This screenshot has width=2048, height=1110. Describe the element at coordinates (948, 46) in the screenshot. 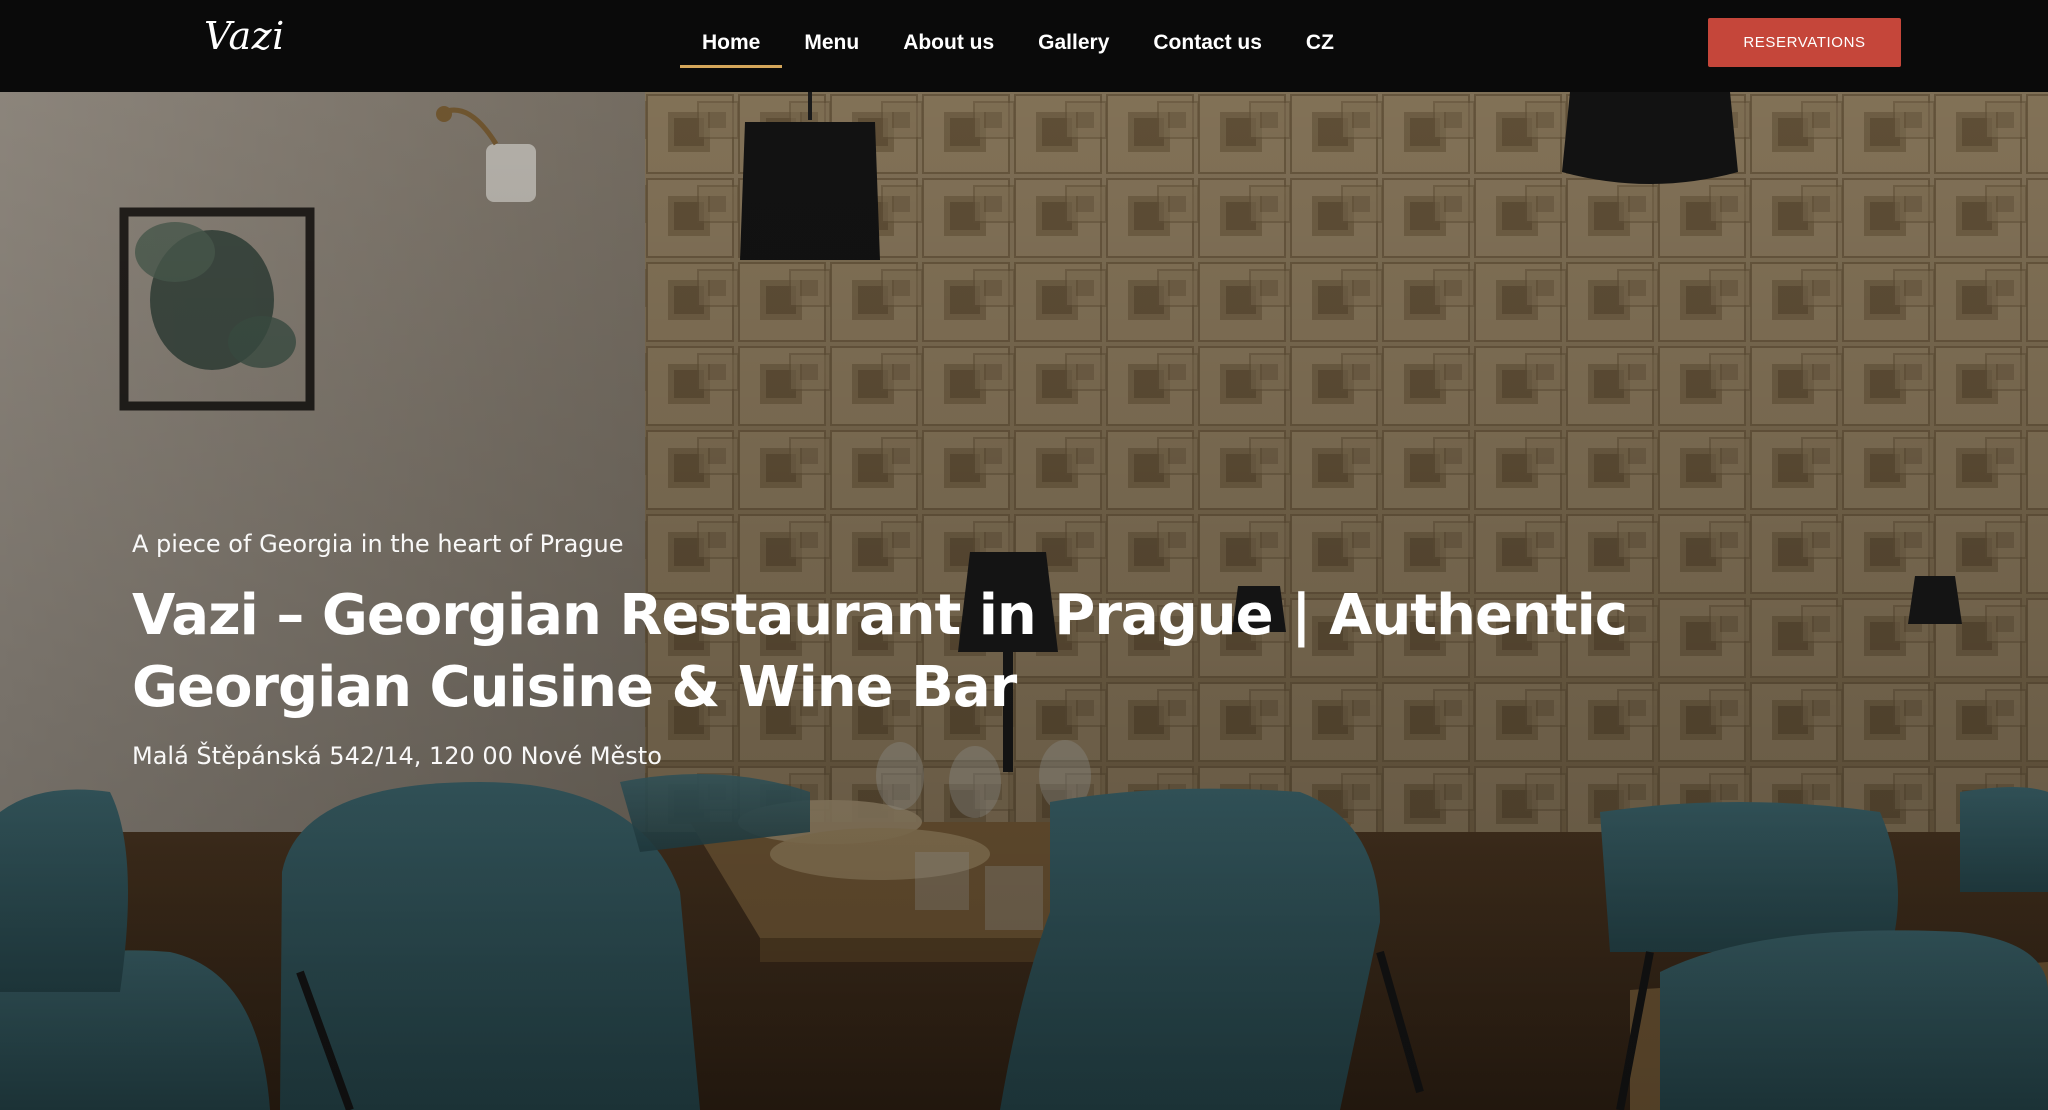

I see `nav-item-about-us: About us` at that location.